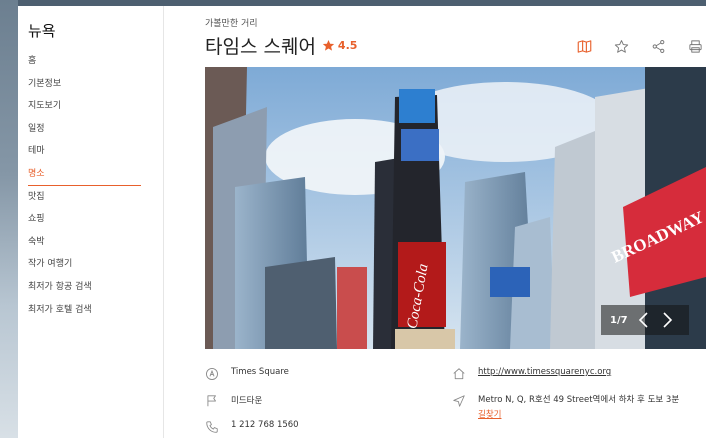  What do you see at coordinates (84, 84) in the screenshot?
I see `sidebar-item-1: 기본정보` at bounding box center [84, 84].